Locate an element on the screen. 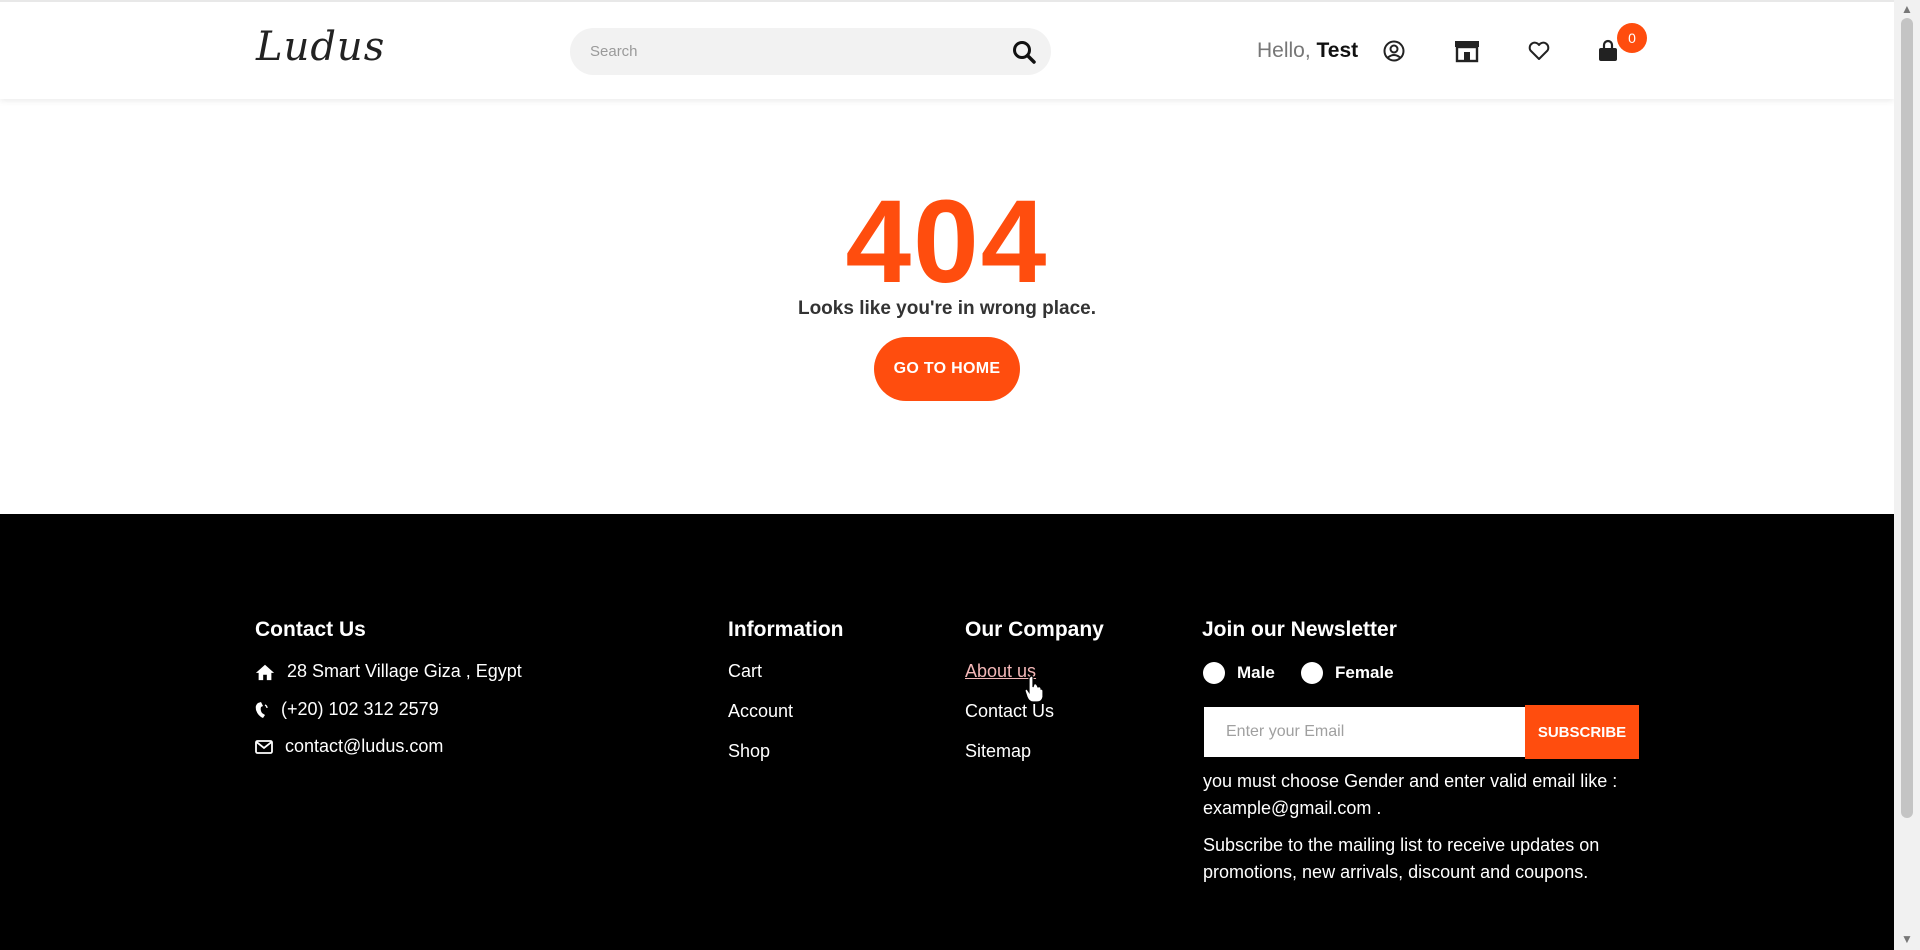  logo: Ludus is located at coordinates (320, 47).